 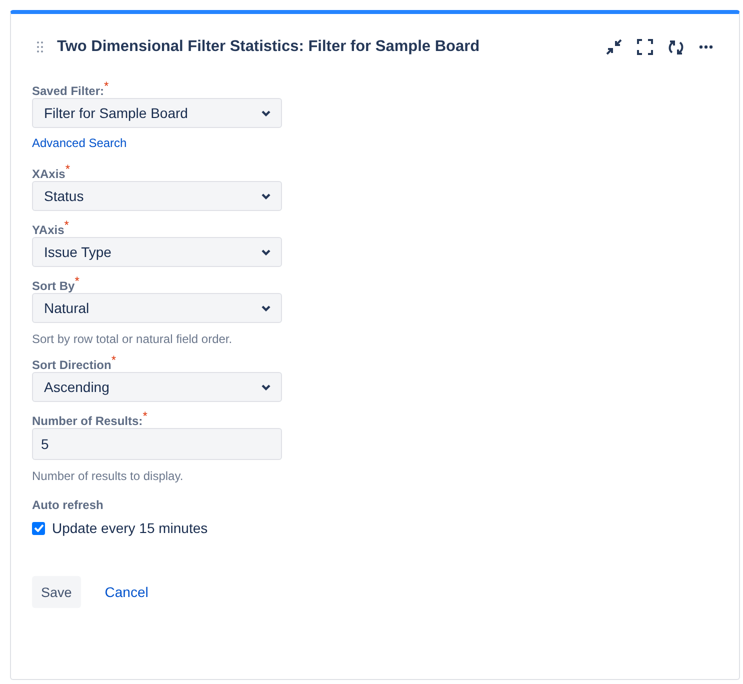 What do you see at coordinates (157, 387) in the screenshot?
I see `dropdown: Ascending` at bounding box center [157, 387].